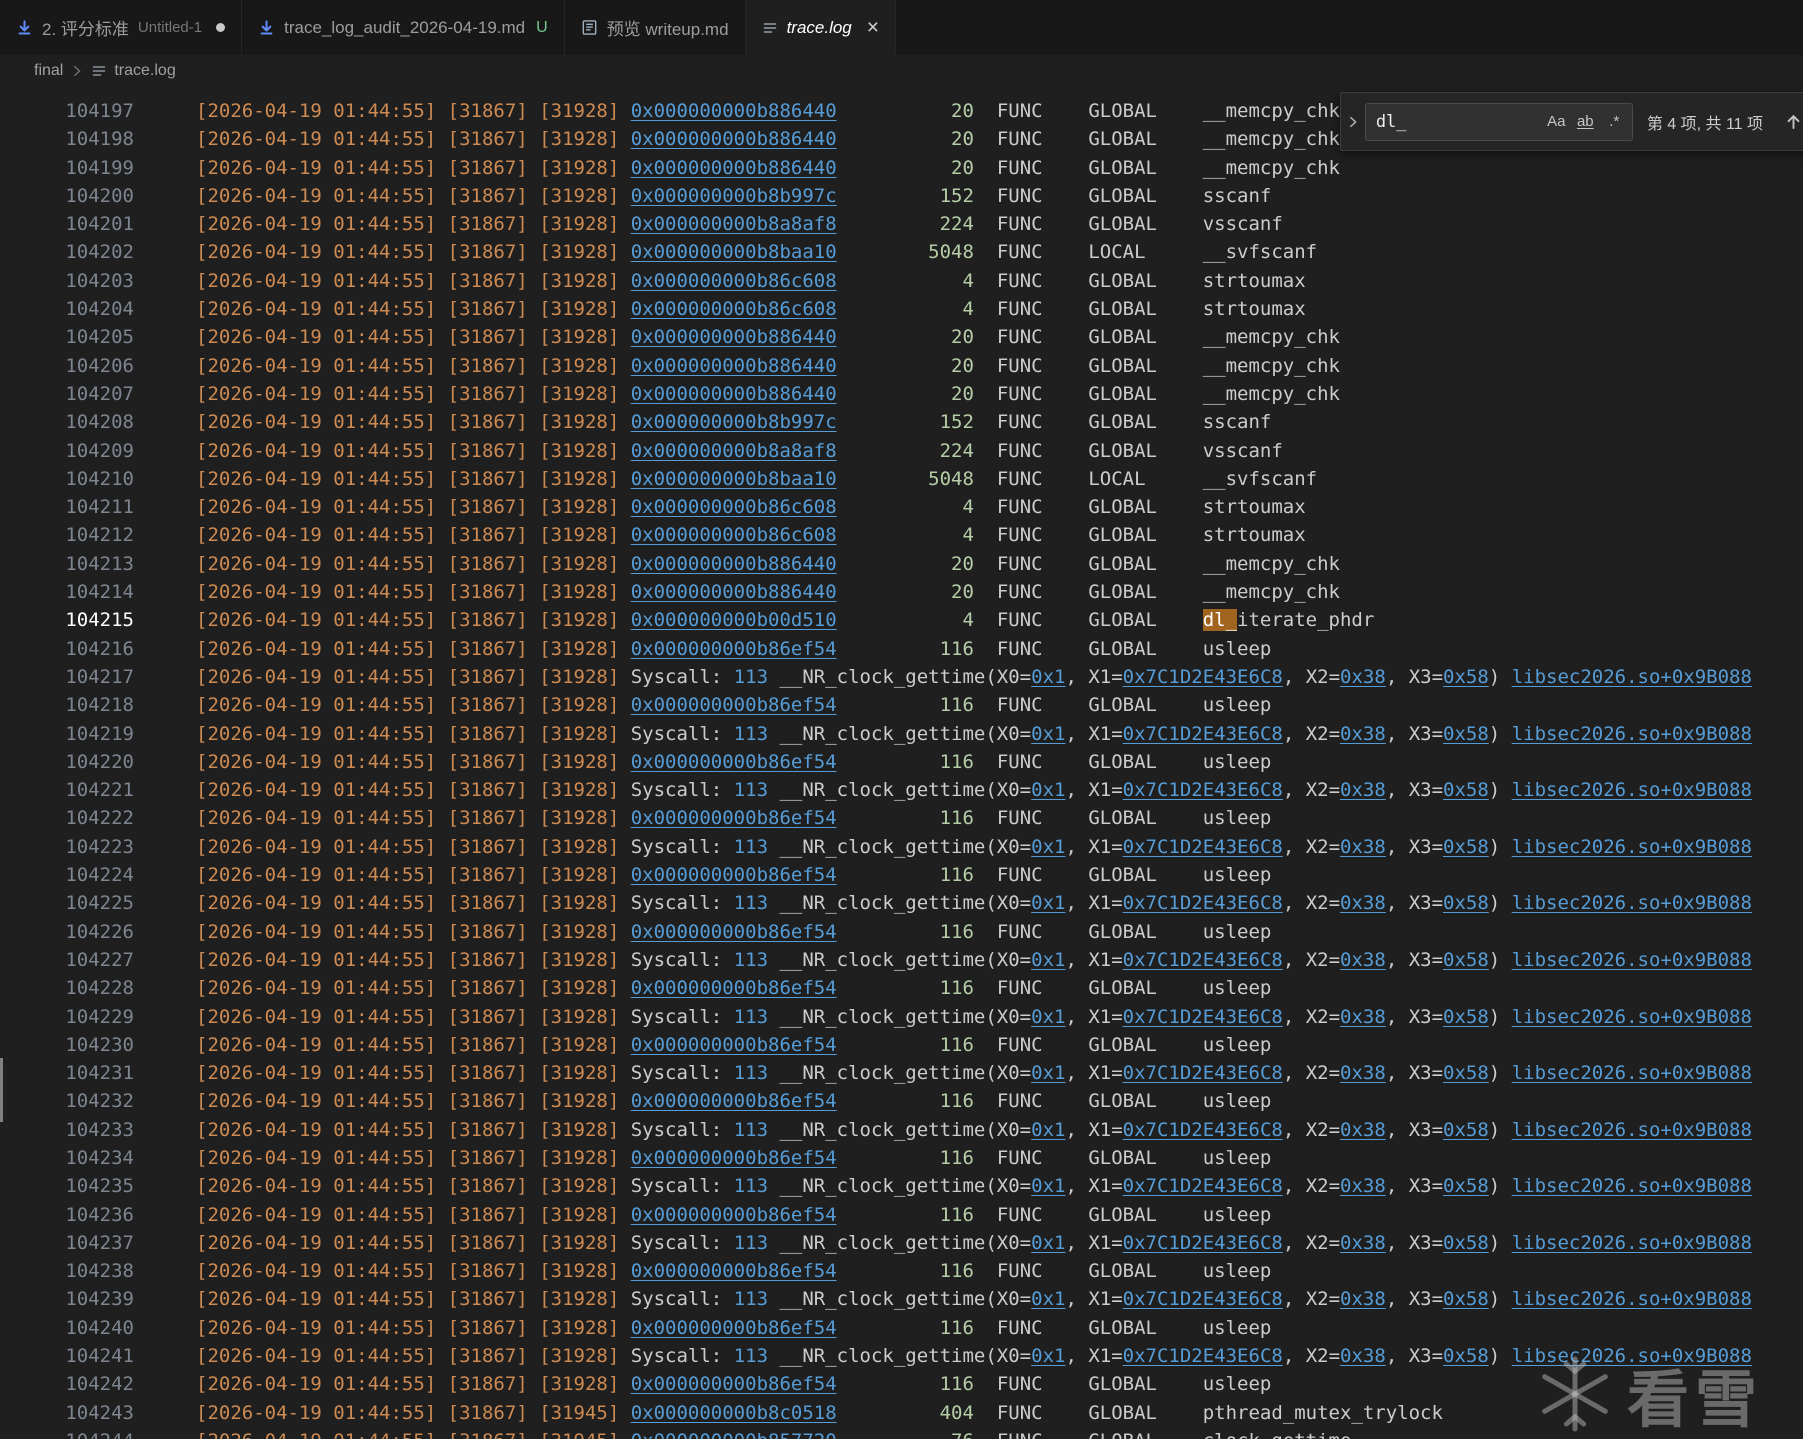  I want to click on line-number: 104217, so click(67, 677).